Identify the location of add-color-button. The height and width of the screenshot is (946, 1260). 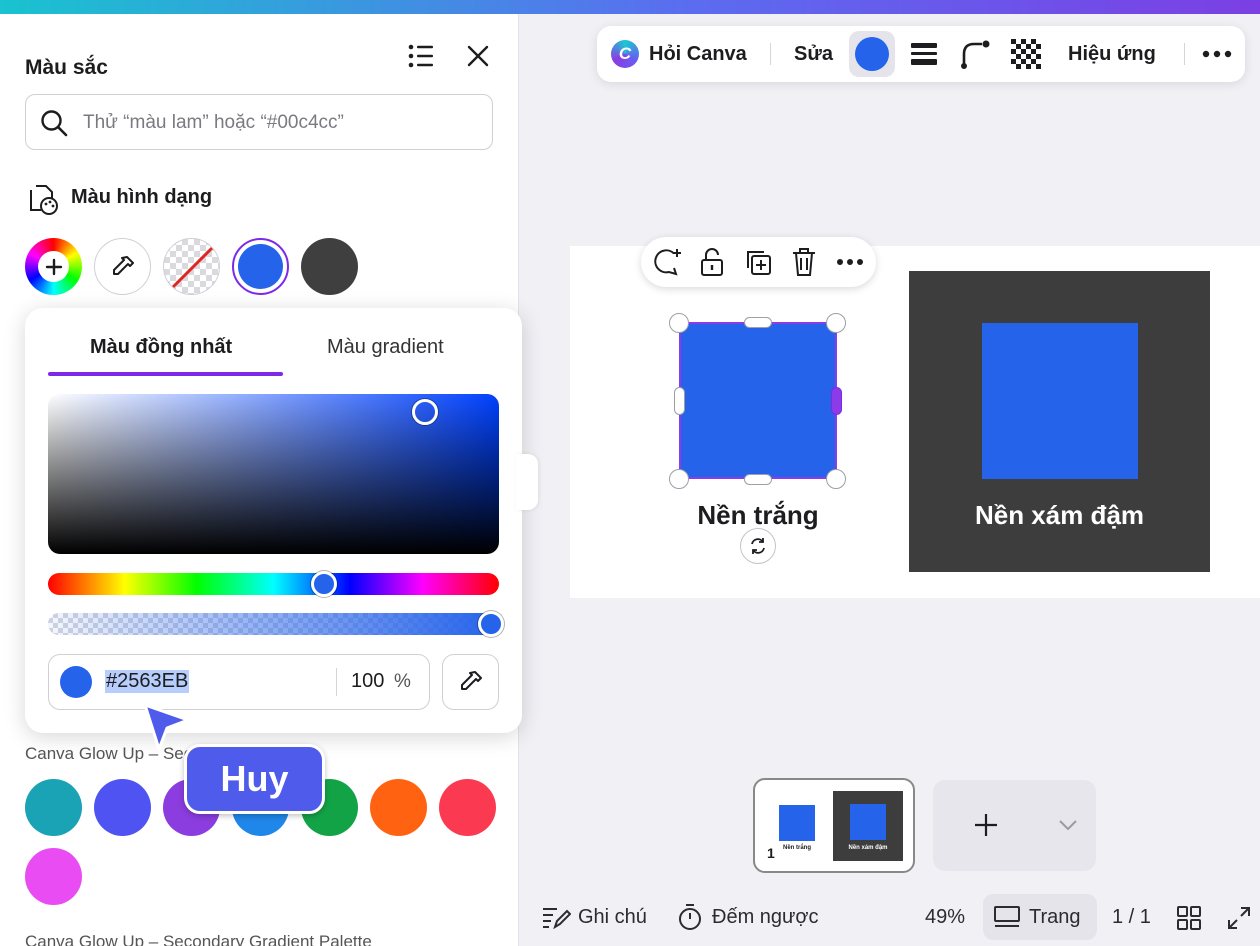
(53, 266).